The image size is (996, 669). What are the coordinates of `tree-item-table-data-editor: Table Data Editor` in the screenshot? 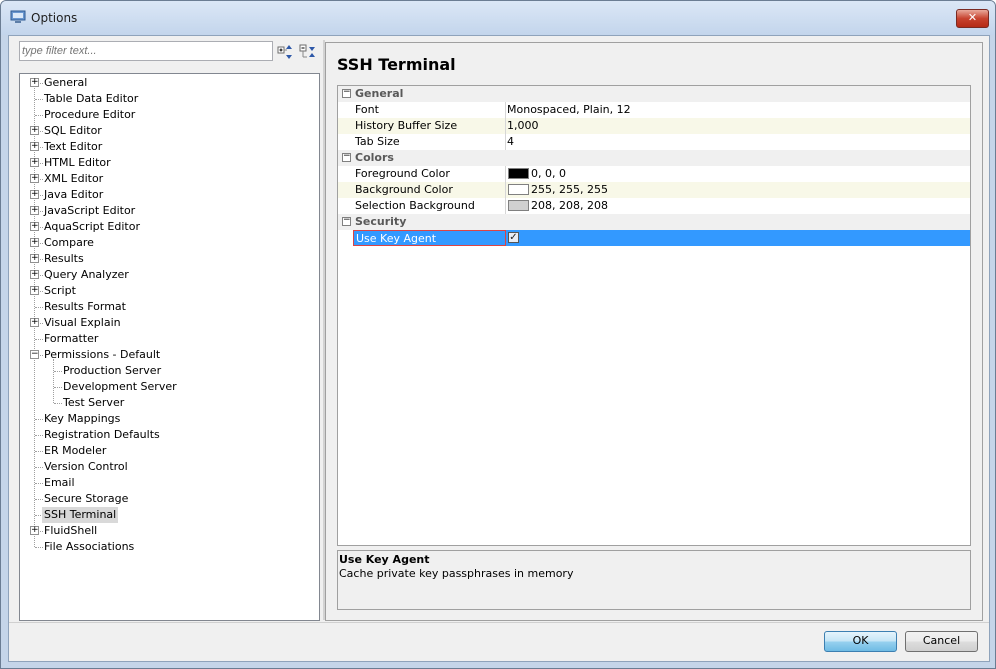 It's located at (168, 99).